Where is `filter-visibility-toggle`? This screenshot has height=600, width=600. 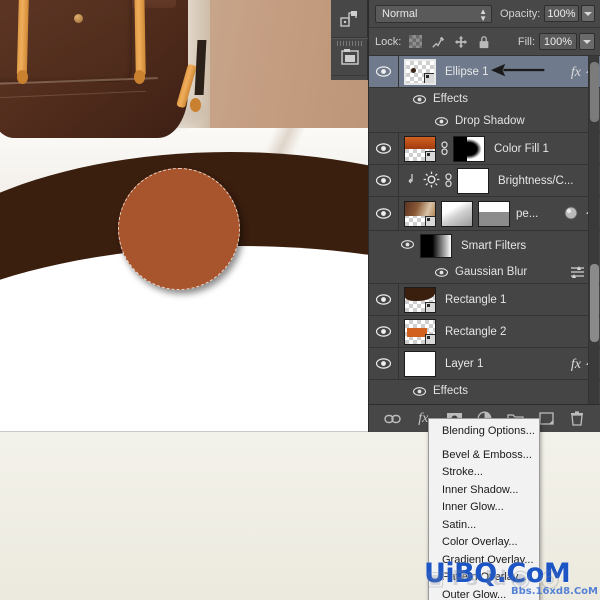
filter-visibility-toggle is located at coordinates (441, 272).